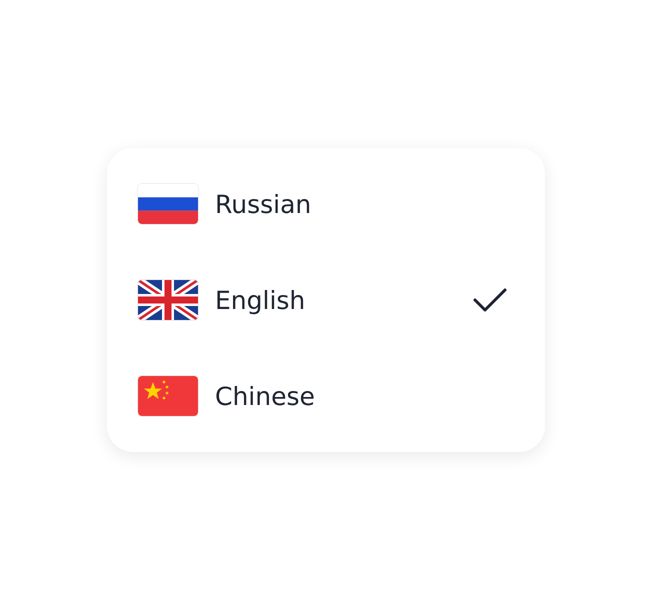 The image size is (650, 600). Describe the element at coordinates (326, 300) in the screenshot. I see `language-option: English` at that location.